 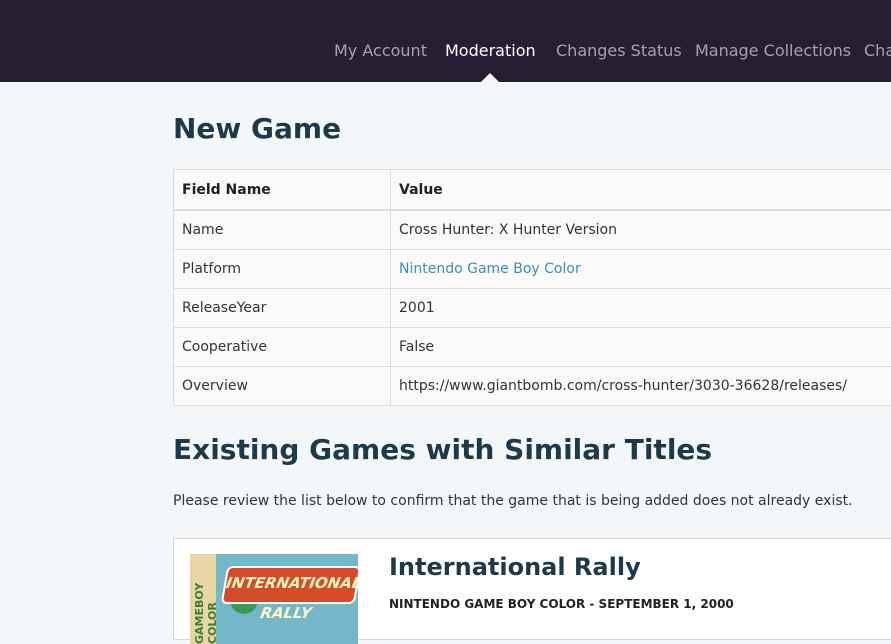 I want to click on game-cover-image: GAMEBOY COLOR INTERNATIONAL RALLY, so click(x=274, y=599).